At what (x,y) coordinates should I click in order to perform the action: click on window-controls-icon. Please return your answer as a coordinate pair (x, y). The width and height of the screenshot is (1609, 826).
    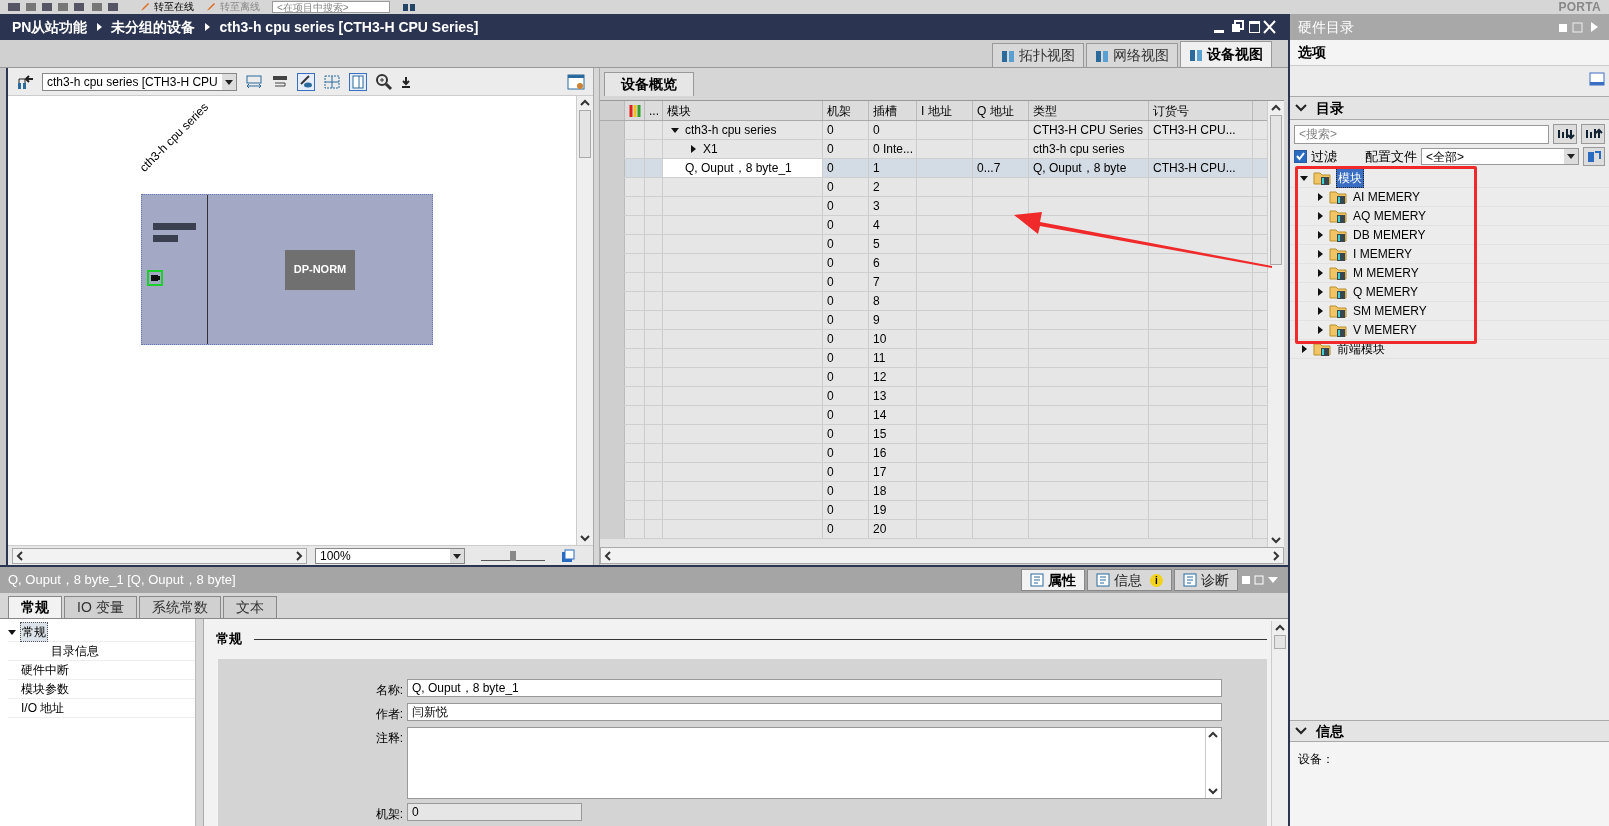
    Looking at the image, I should click on (1244, 27).